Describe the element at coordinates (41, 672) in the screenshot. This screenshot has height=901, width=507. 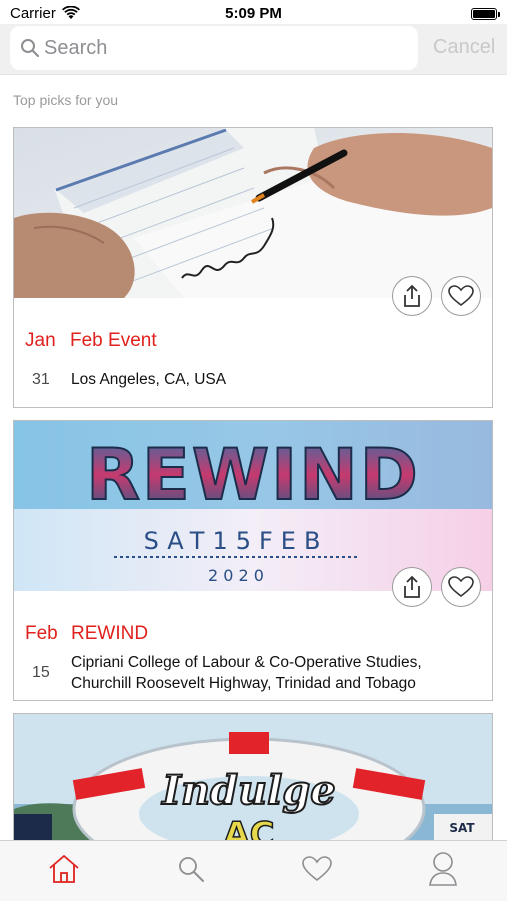
I see `event-day: 15` at that location.